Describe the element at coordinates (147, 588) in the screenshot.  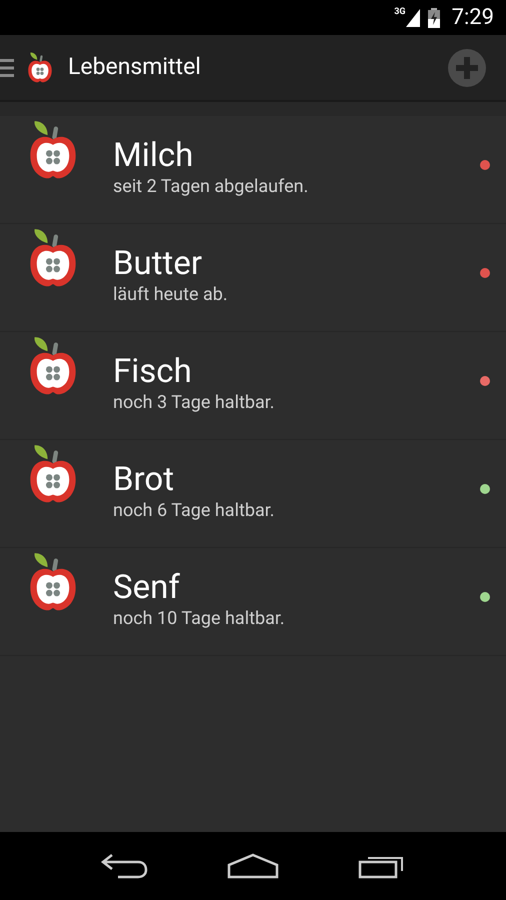
I see `food-name: Senf` at that location.